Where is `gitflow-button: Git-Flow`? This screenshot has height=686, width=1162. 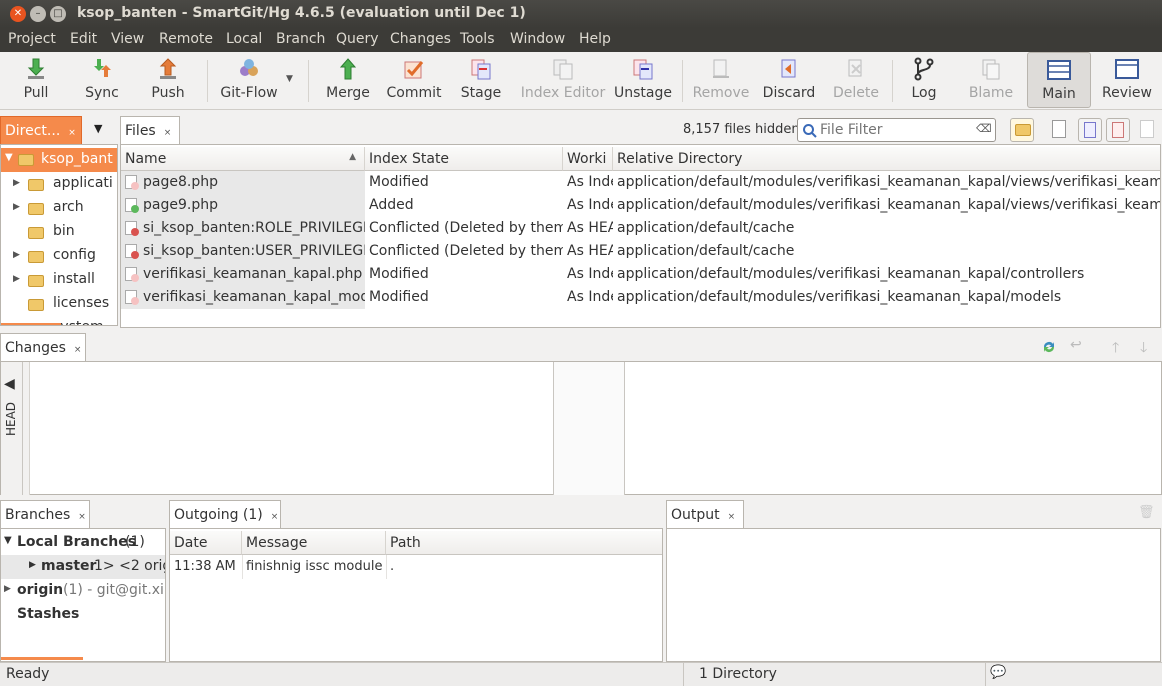
gitflow-button: Git-Flow is located at coordinates (249, 80).